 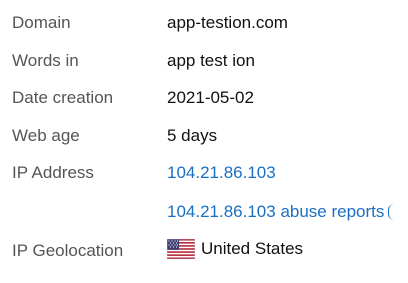 What do you see at coordinates (210, 97) in the screenshot?
I see `date-creation-value: 2021-05-02` at bounding box center [210, 97].